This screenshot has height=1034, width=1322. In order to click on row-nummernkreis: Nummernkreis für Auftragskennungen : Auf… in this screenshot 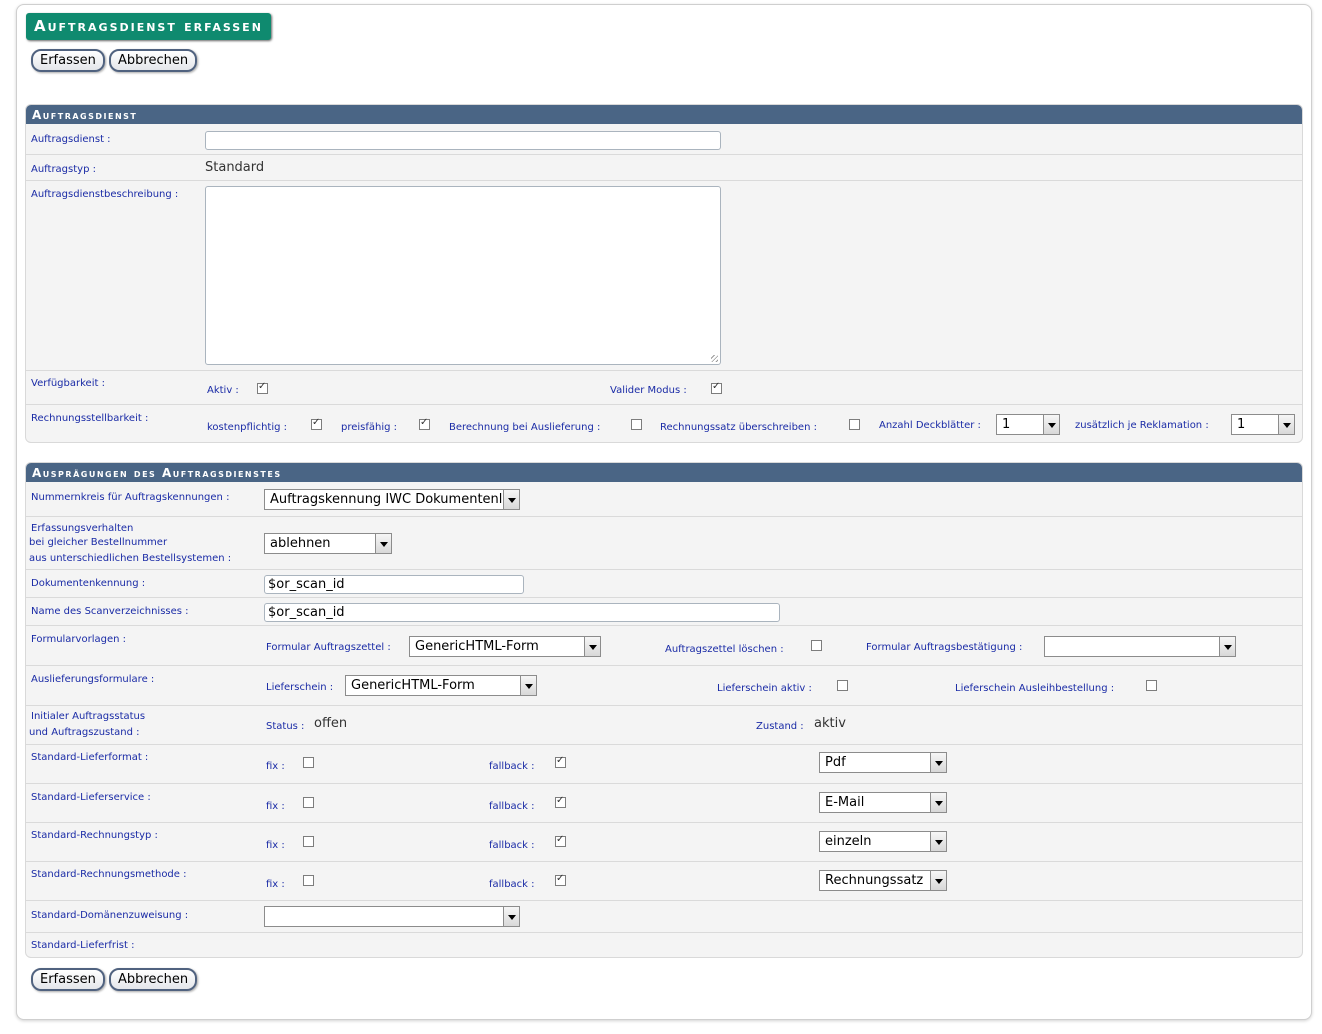, I will do `click(664, 499)`.